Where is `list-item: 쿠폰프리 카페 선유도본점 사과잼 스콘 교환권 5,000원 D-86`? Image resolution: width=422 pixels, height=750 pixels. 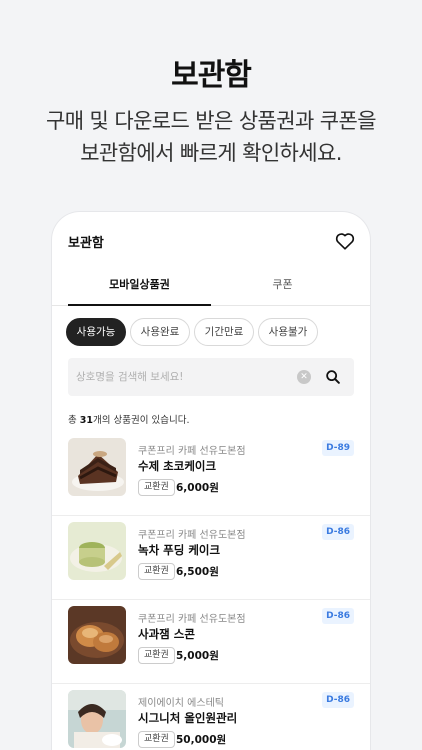 list-item: 쿠폰프리 카페 선유도본점 사과잼 스콘 교환권 5,000원 D-86 is located at coordinates (211, 642).